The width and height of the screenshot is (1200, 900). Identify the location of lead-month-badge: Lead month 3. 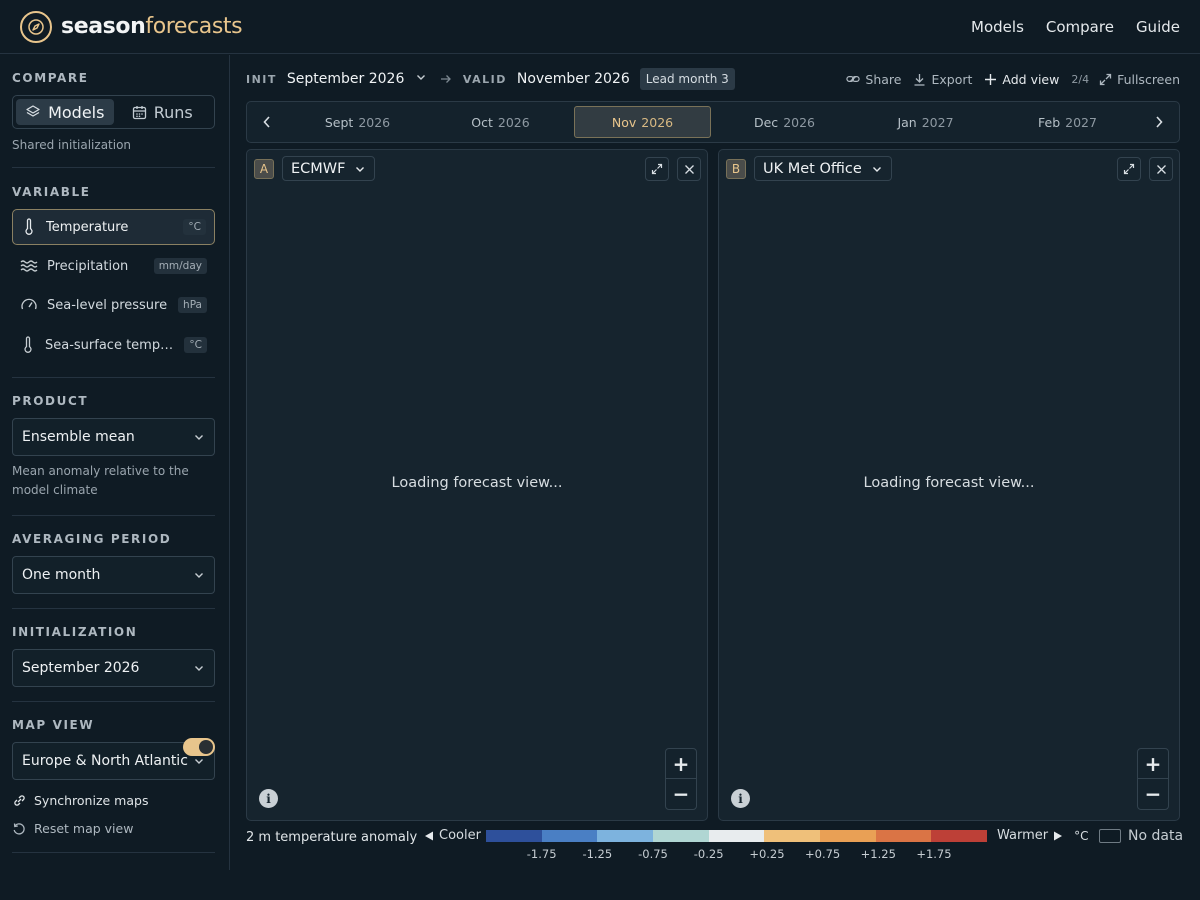
(687, 79).